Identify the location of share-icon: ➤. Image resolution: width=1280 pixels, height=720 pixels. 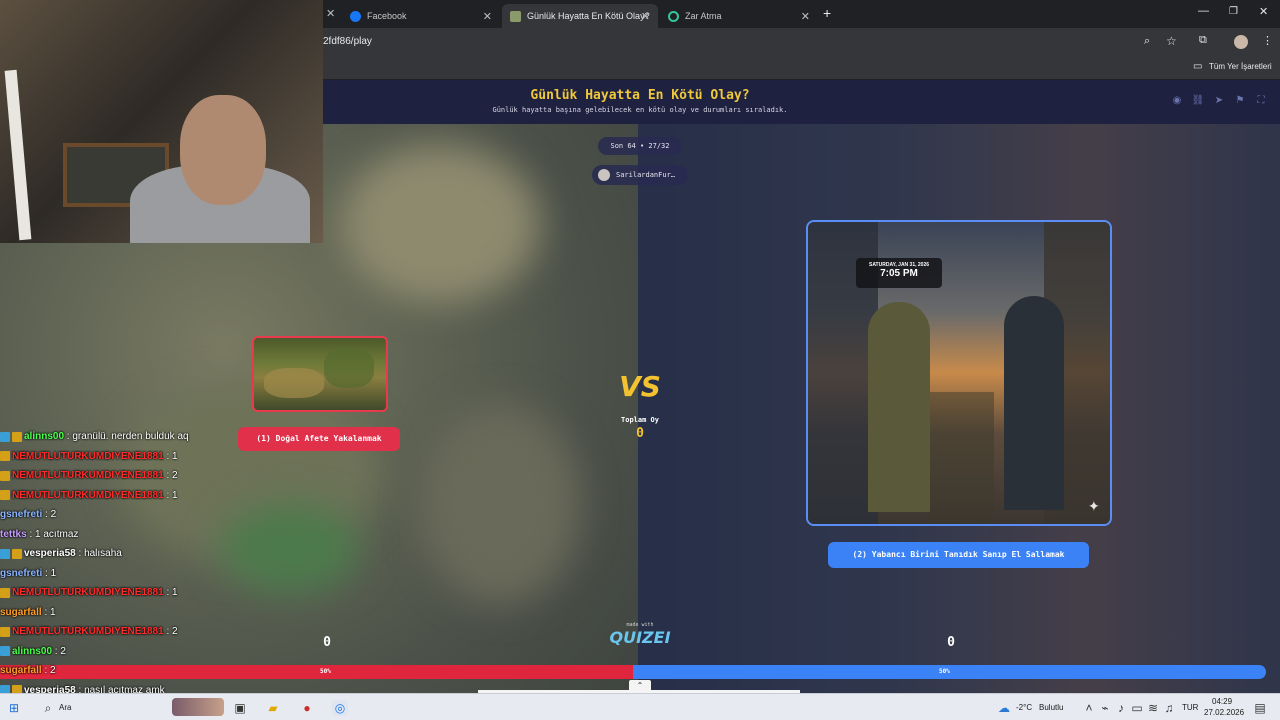
(1219, 102).